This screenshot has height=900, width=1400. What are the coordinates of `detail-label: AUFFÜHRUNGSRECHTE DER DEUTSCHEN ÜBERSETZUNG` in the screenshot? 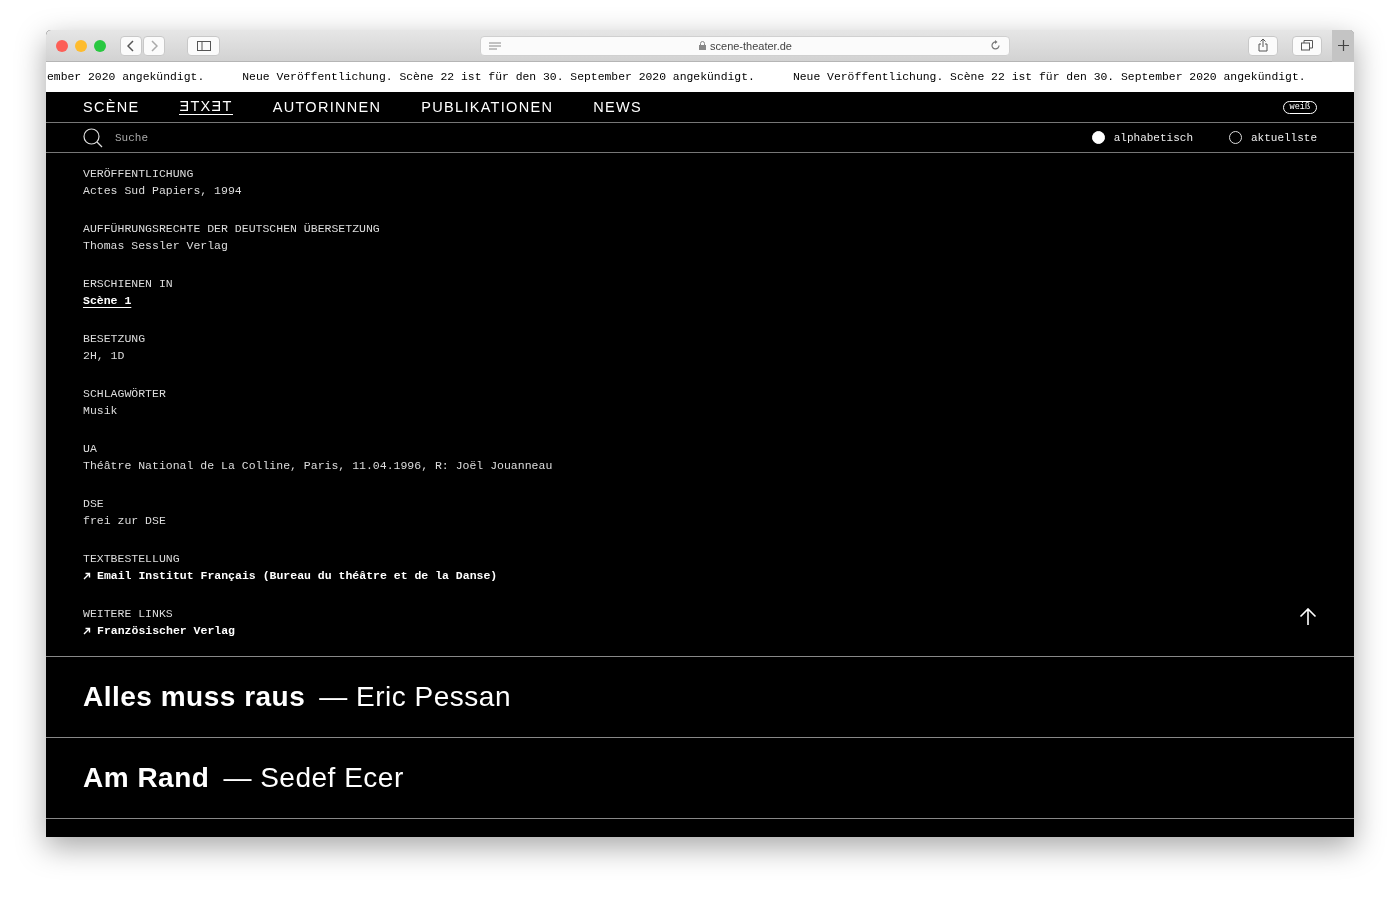 It's located at (231, 229).